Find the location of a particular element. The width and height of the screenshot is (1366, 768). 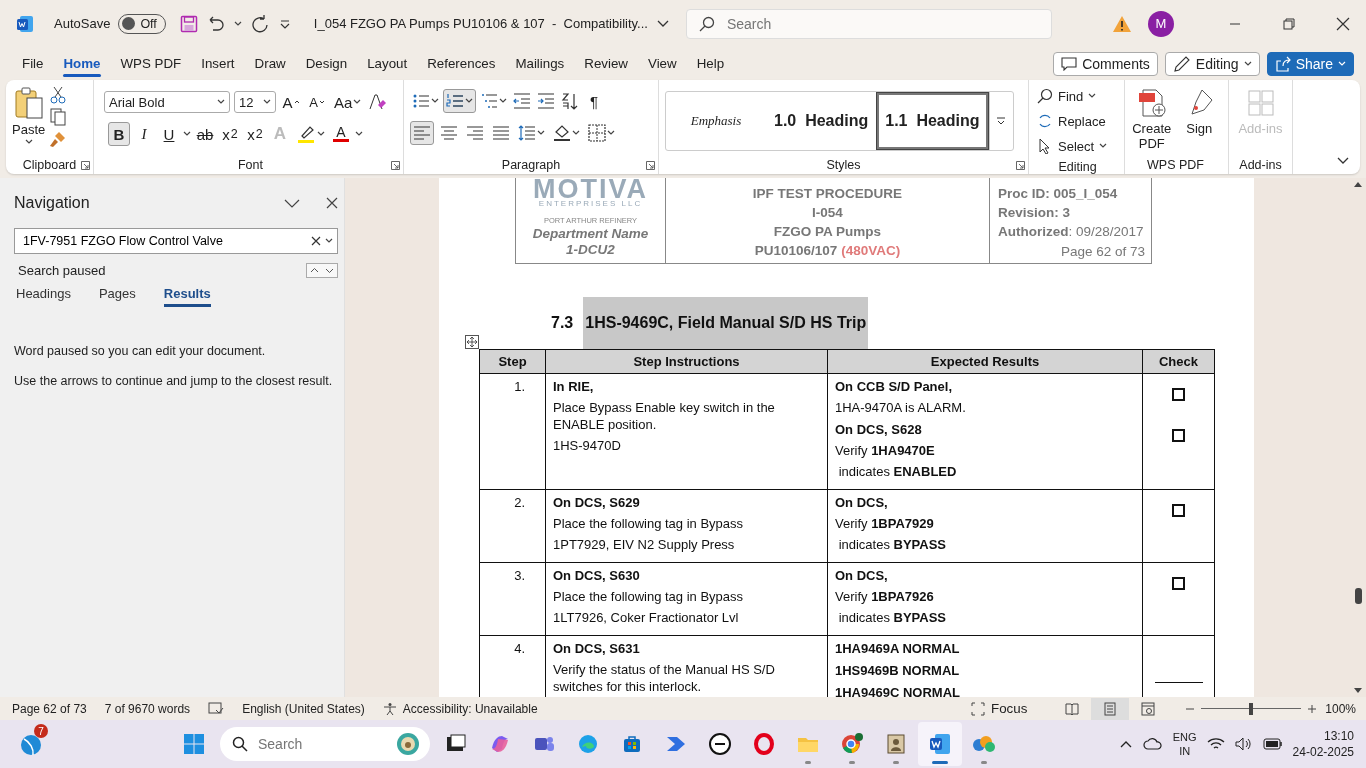

chevron-up-icon is located at coordinates (1125, 744).